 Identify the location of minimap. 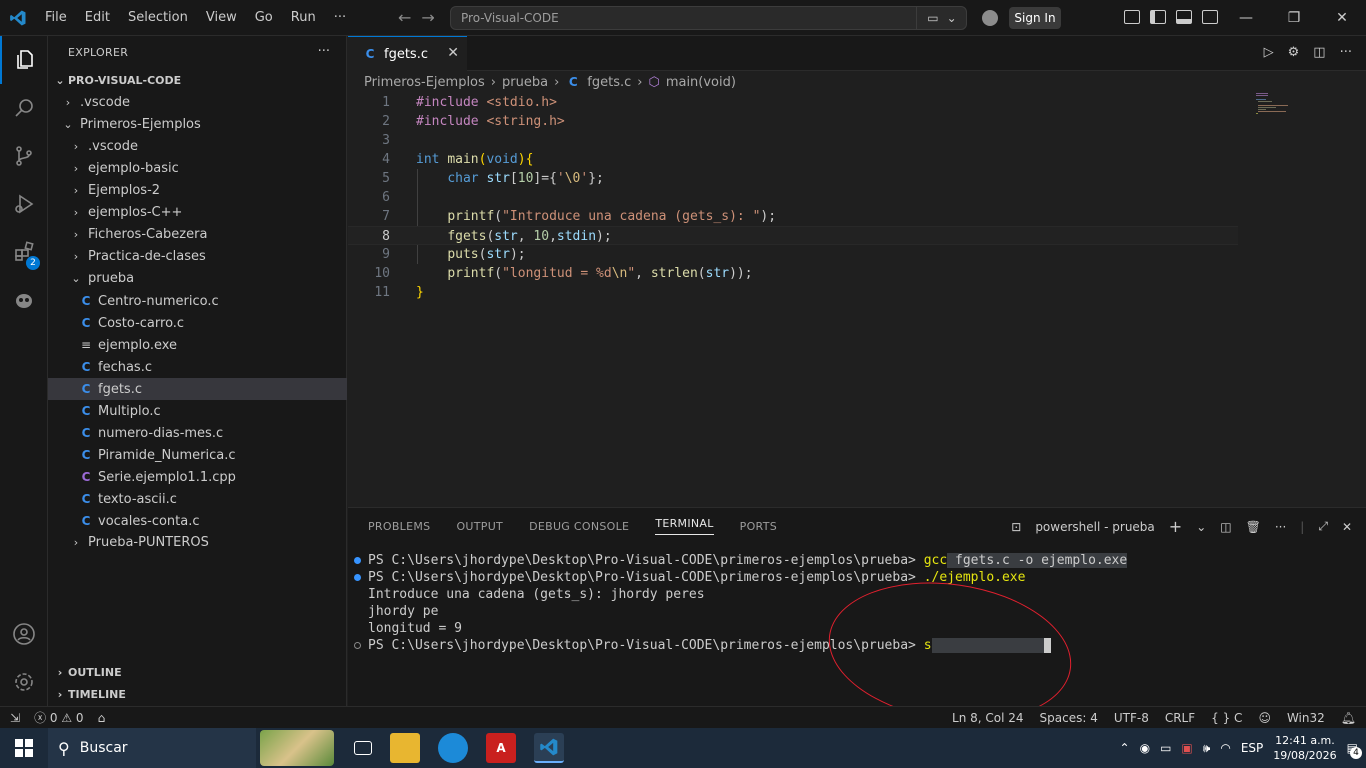
(1286, 108).